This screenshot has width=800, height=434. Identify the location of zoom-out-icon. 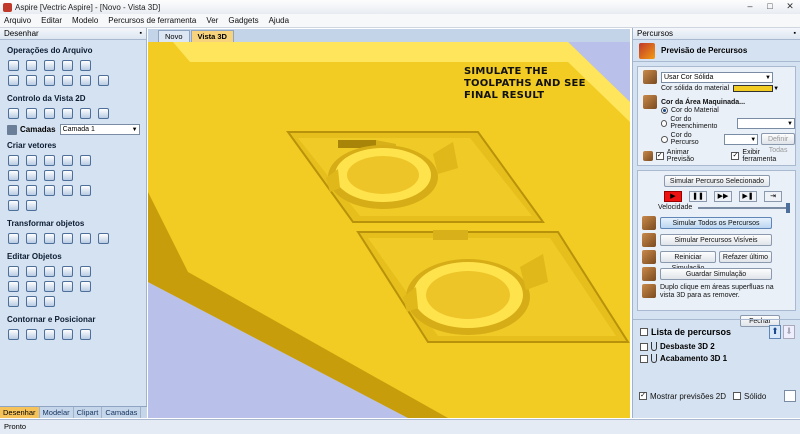
(67, 113).